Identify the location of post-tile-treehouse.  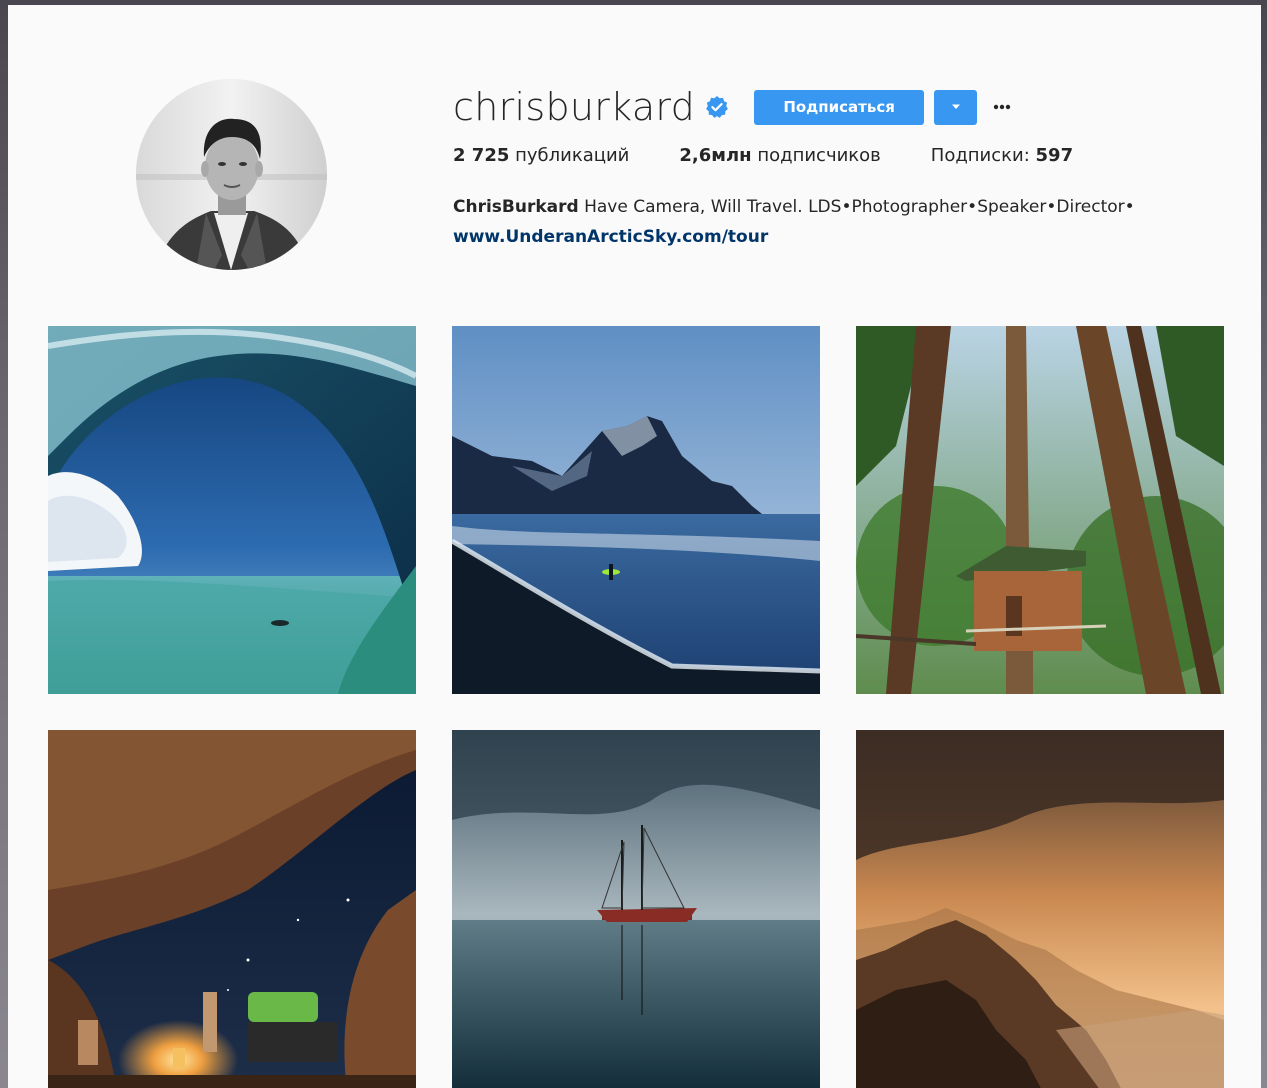
(1040, 510).